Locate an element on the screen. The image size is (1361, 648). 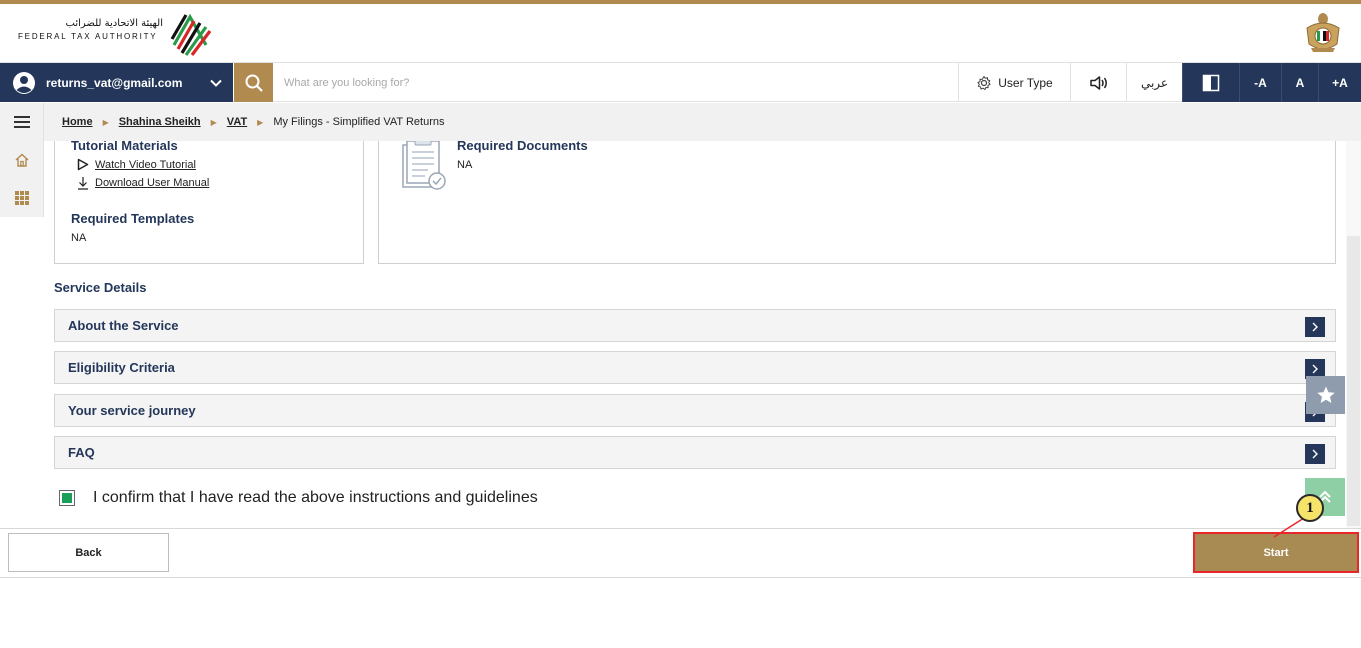
annotation-step-badge: 1 is located at coordinates (1310, 508).